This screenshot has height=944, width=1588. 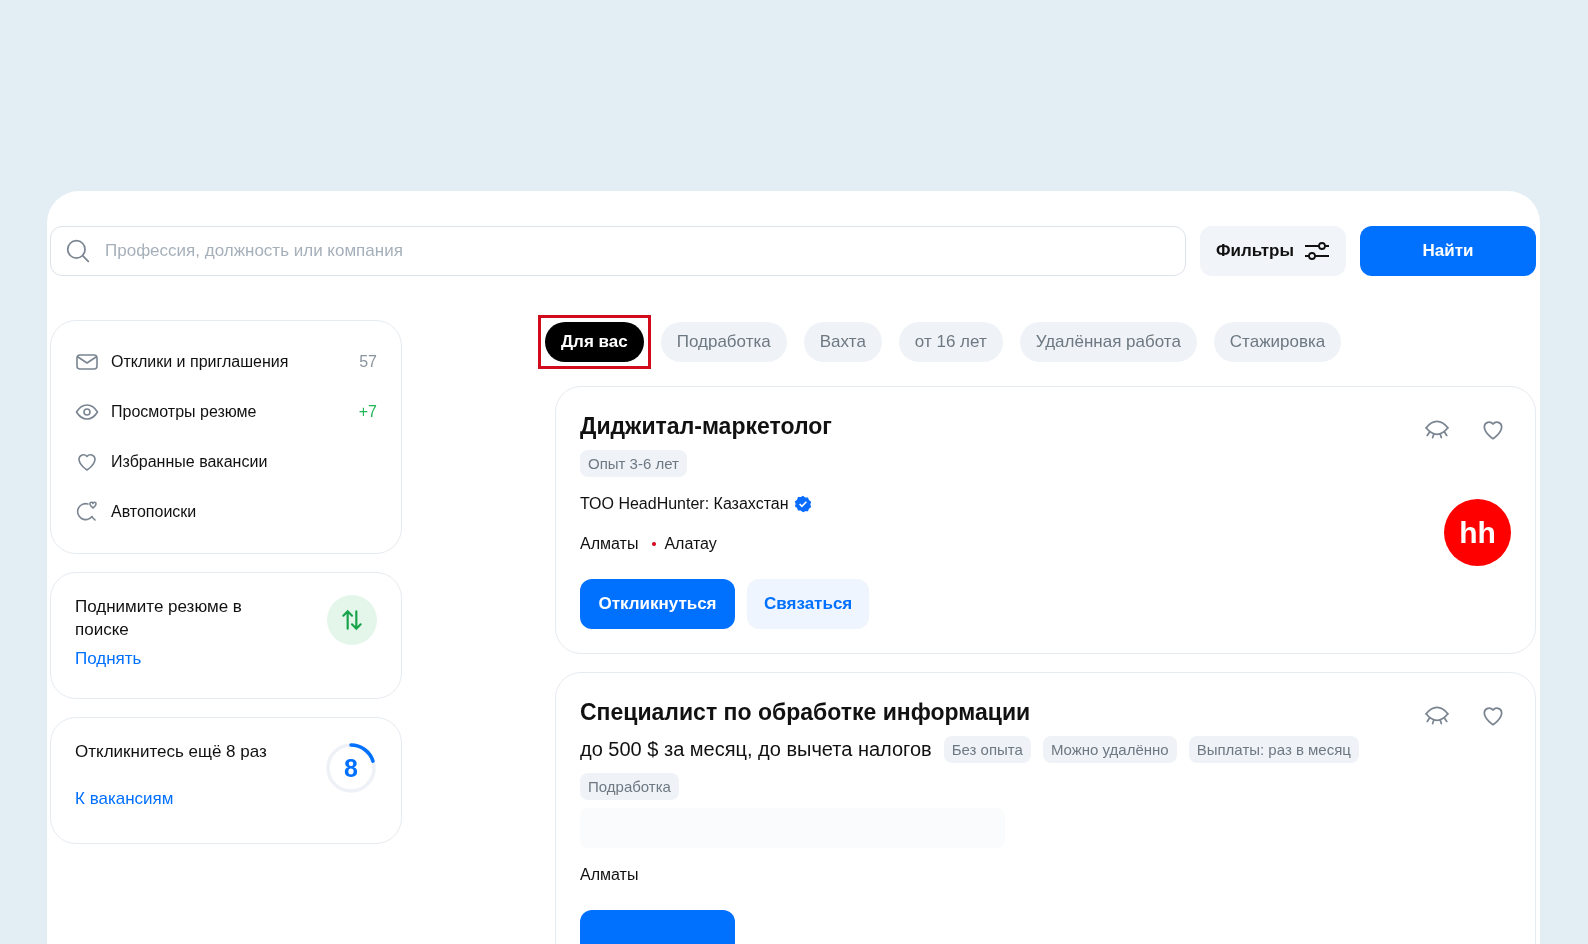 I want to click on vacancy-title: Специалист по обработке информации, so click(x=1045, y=712).